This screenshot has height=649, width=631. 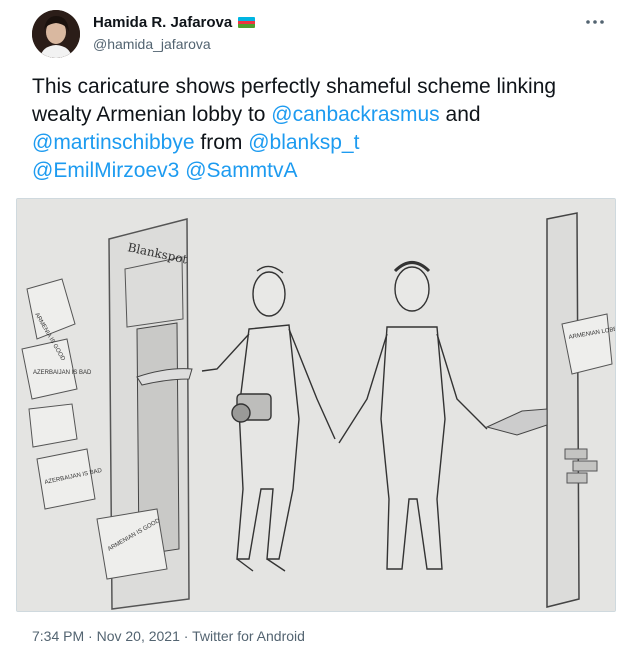 What do you see at coordinates (303, 142) in the screenshot?
I see `mention-link: @blanksp_t` at bounding box center [303, 142].